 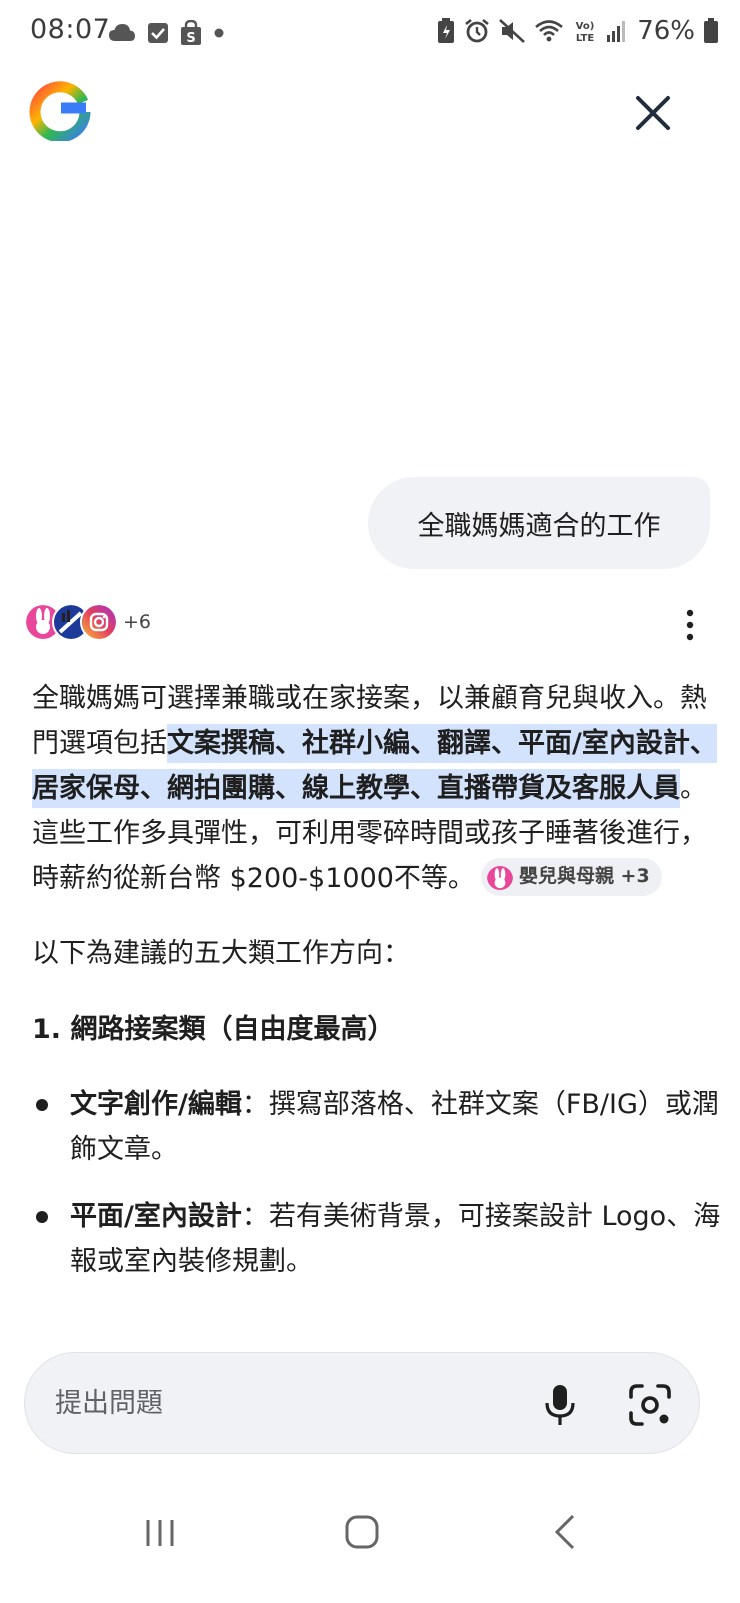 I want to click on wifi-icon, so click(x=549, y=31).